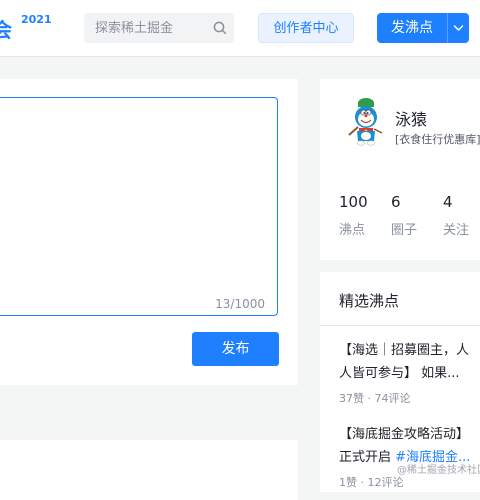  Describe the element at coordinates (353, 202) in the screenshot. I see `stat-pins-value: 100` at that location.